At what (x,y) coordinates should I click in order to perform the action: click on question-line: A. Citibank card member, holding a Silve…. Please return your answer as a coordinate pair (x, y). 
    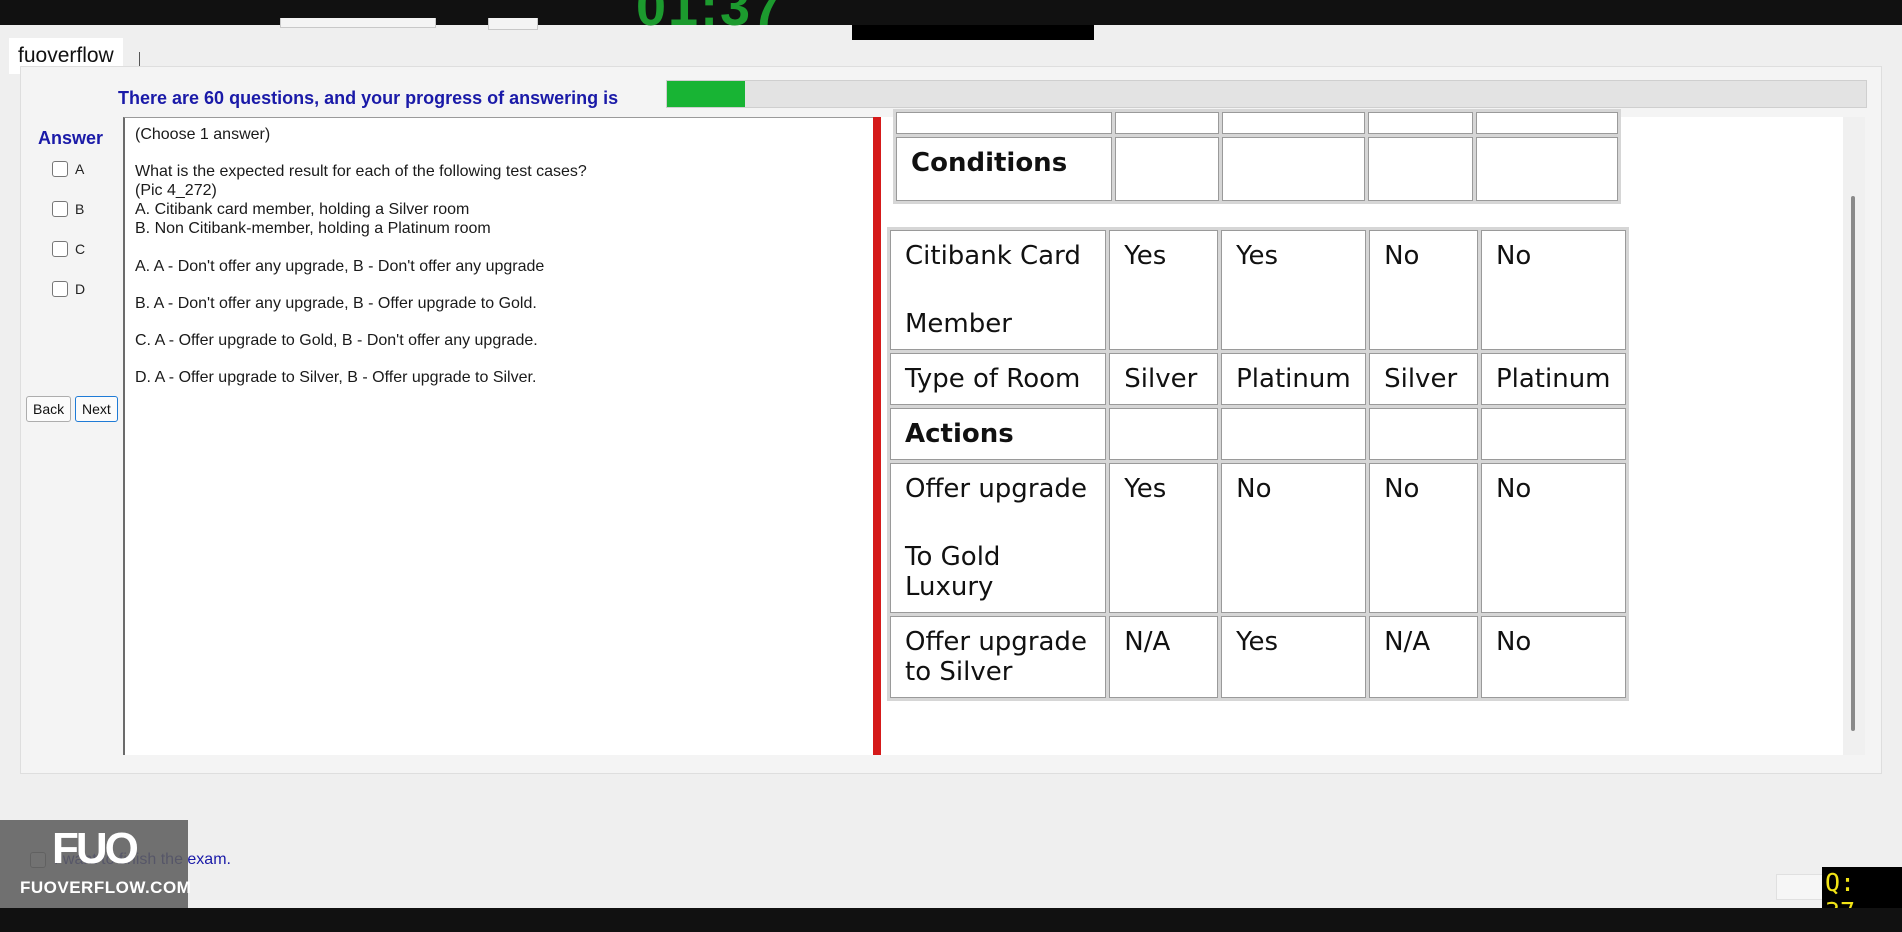
    Looking at the image, I should click on (302, 209).